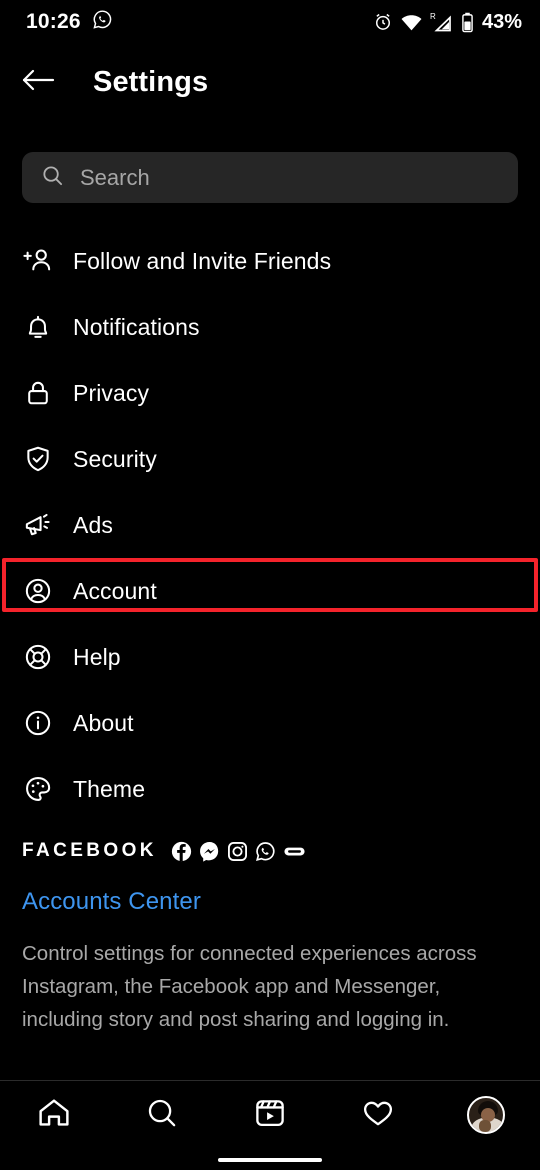 The width and height of the screenshot is (540, 1170). Describe the element at coordinates (38, 327) in the screenshot. I see `bell-icon` at that location.